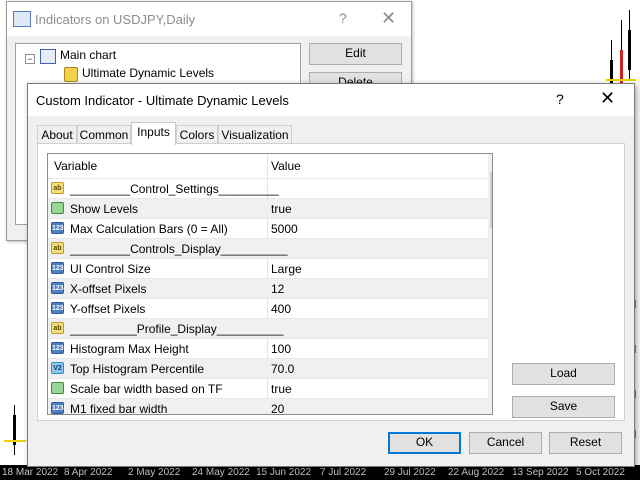  Describe the element at coordinates (424, 443) in the screenshot. I see `ok-button: OK` at that location.